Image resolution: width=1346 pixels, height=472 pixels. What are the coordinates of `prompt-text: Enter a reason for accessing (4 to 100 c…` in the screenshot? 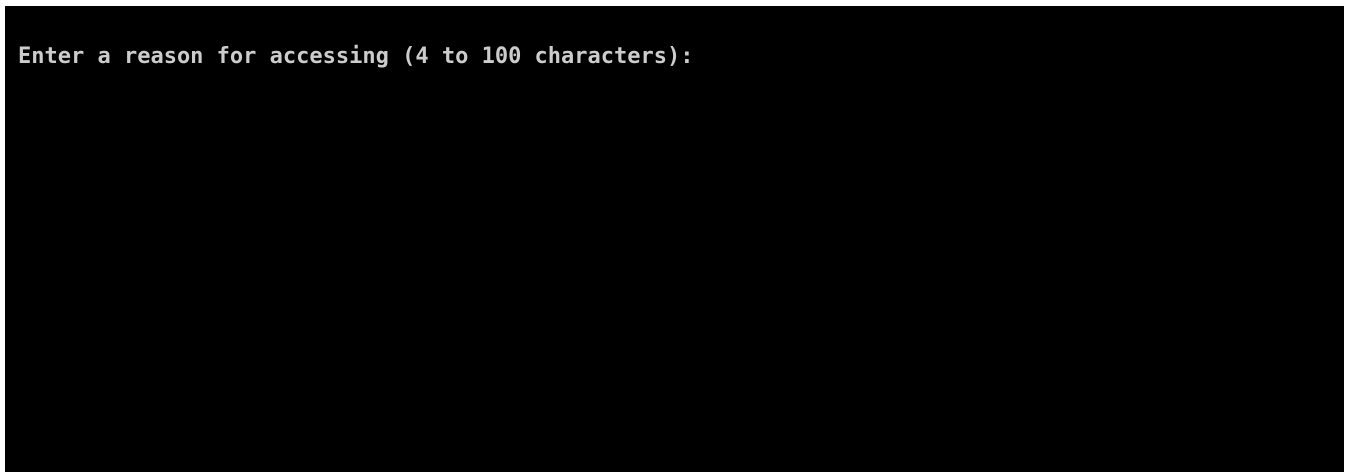 It's located at (356, 56).